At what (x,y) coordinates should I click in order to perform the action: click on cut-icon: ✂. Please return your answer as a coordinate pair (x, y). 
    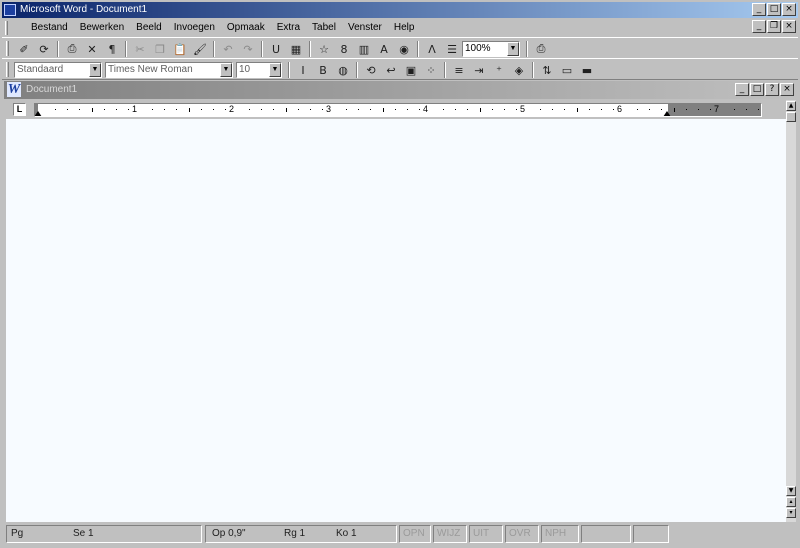
    Looking at the image, I should click on (140, 49).